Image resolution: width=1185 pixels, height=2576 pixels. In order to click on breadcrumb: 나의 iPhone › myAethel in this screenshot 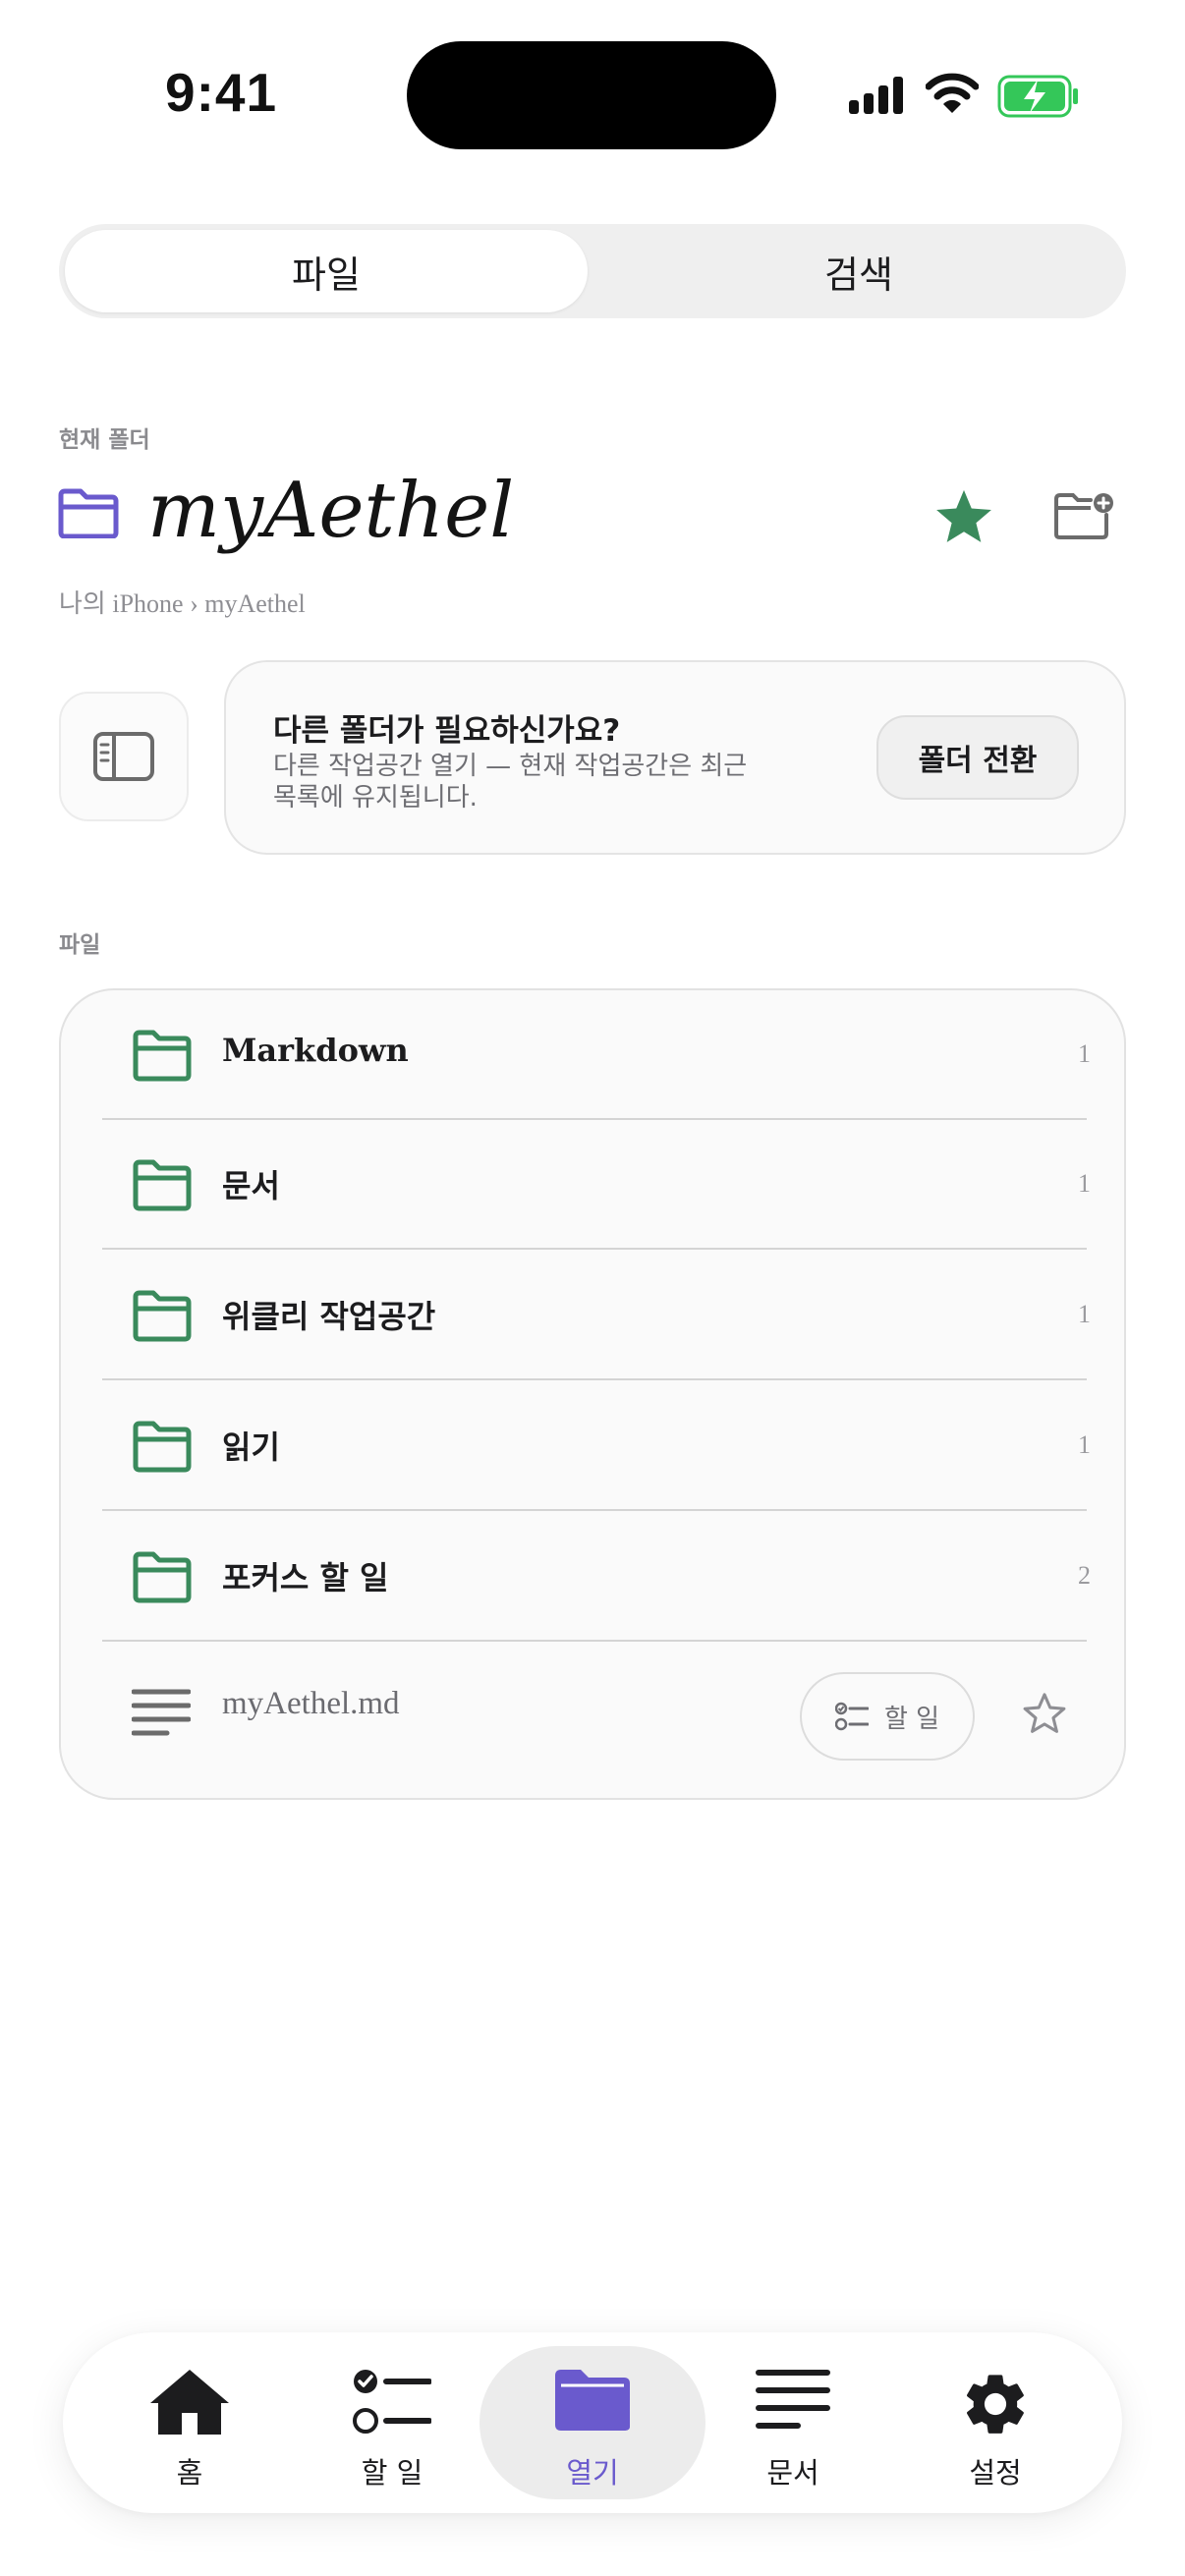, I will do `click(183, 602)`.